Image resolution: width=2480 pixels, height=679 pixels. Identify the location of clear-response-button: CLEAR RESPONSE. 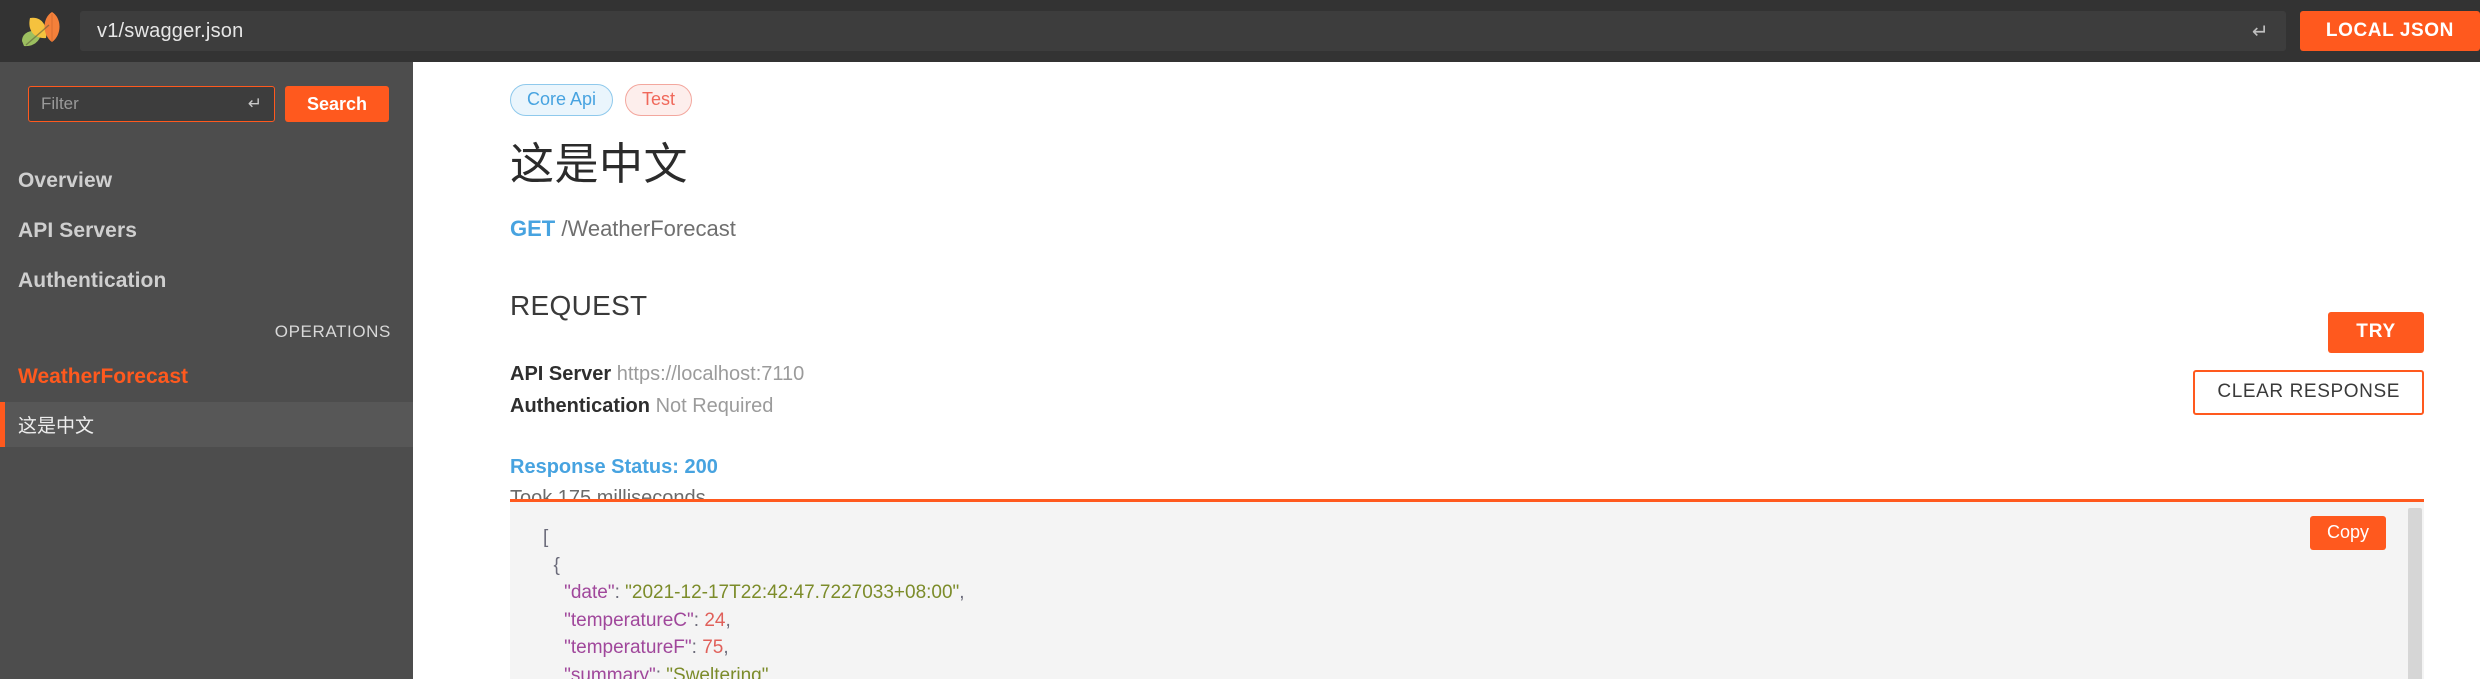
(2308, 392).